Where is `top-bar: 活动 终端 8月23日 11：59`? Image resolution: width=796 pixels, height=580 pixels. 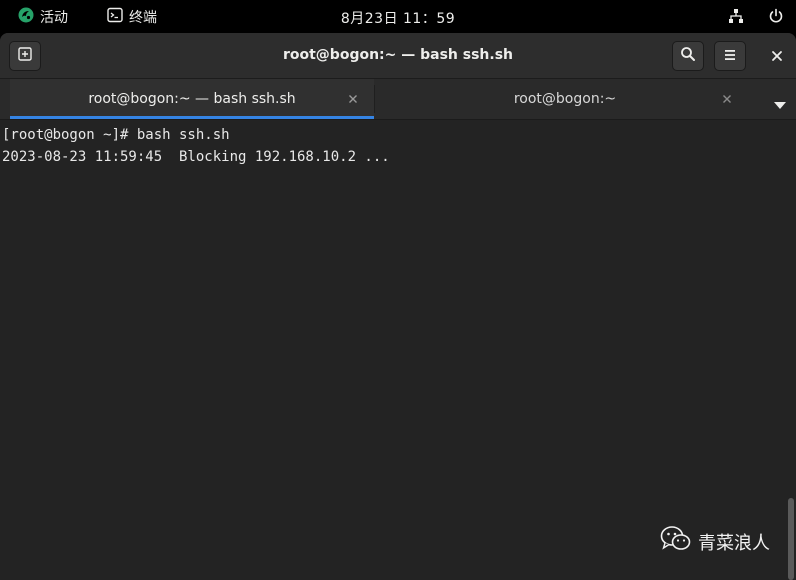
top-bar: 活动 终端 8月23日 11：59 is located at coordinates (398, 16).